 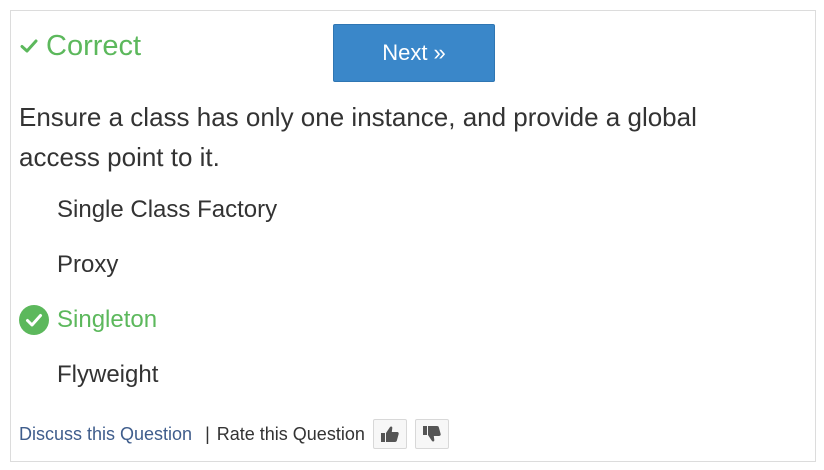 What do you see at coordinates (105, 434) in the screenshot?
I see `discuss-link: Discuss this Question` at bounding box center [105, 434].